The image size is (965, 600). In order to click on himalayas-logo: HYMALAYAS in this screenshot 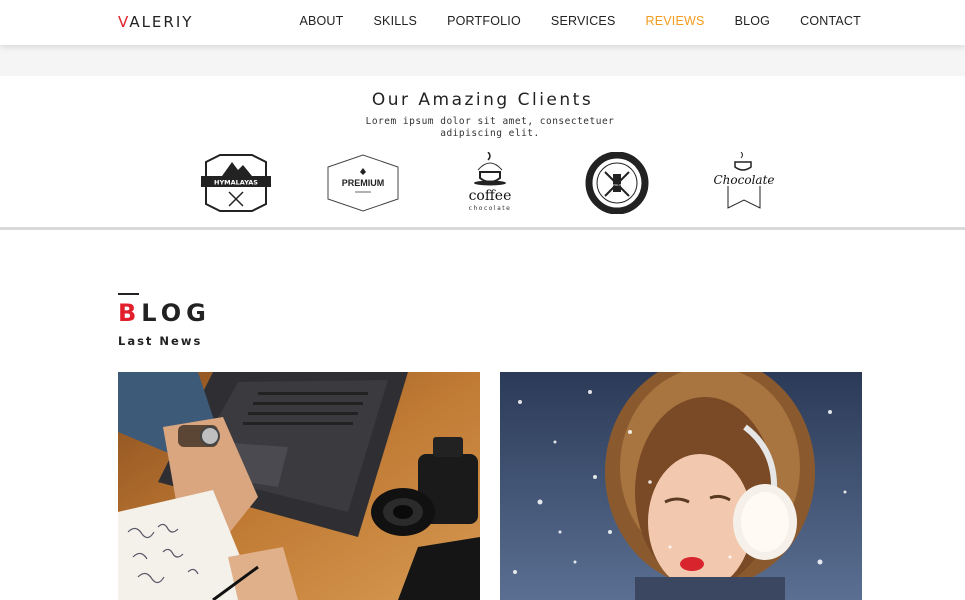, I will do `click(236, 183)`.